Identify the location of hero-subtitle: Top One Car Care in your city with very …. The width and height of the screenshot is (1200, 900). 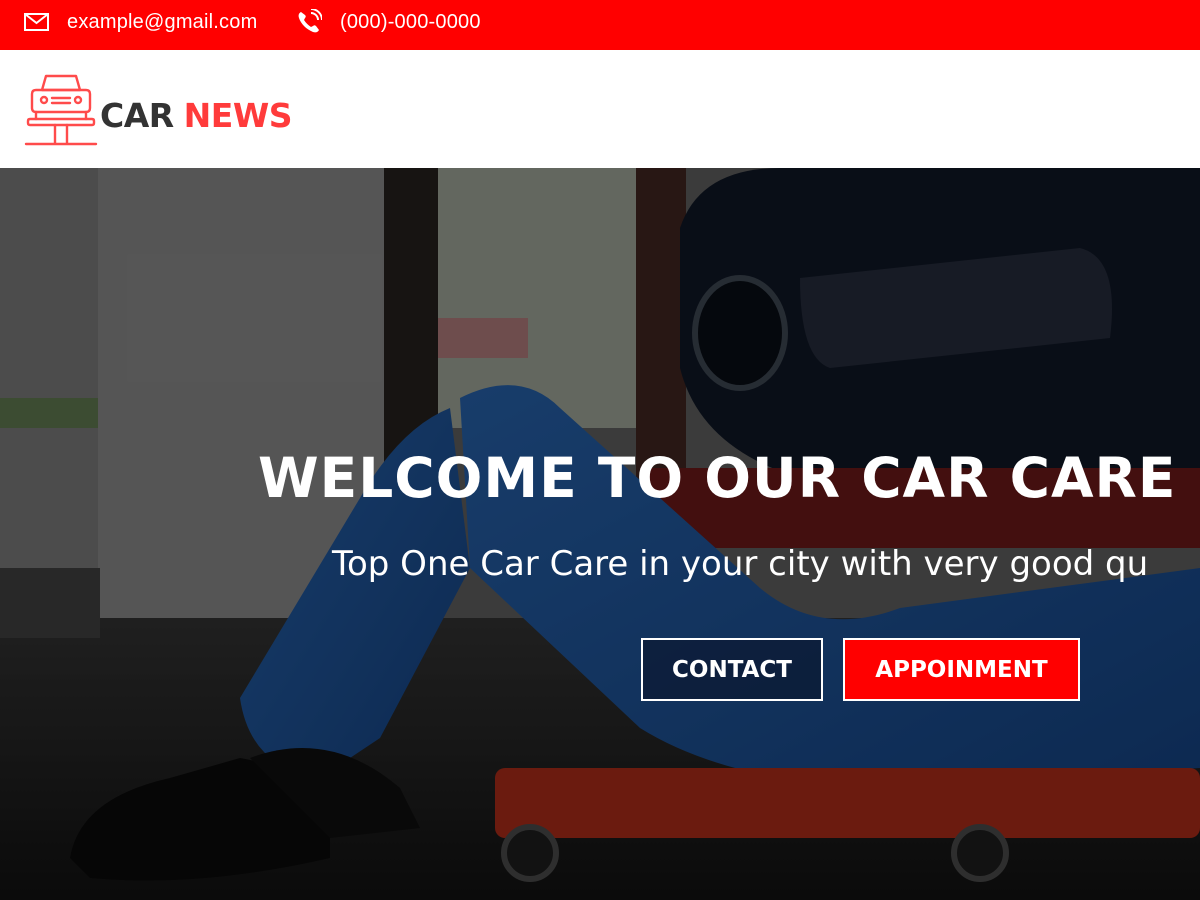
(740, 564).